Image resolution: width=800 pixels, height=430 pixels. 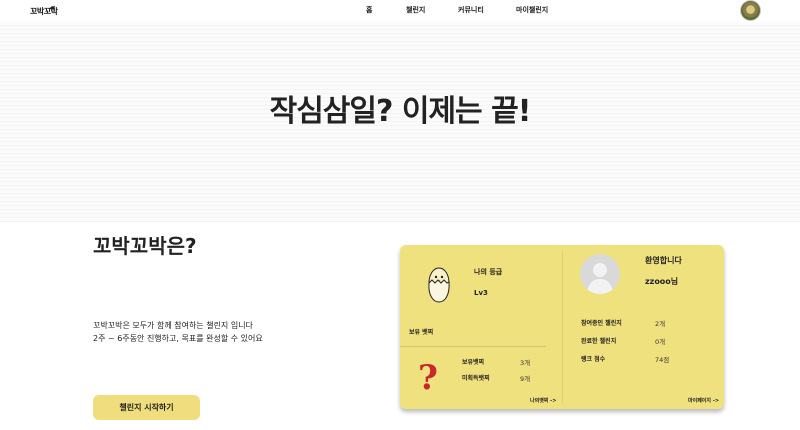 I want to click on owned-badges-label: 보유뱃찌, so click(x=473, y=362).